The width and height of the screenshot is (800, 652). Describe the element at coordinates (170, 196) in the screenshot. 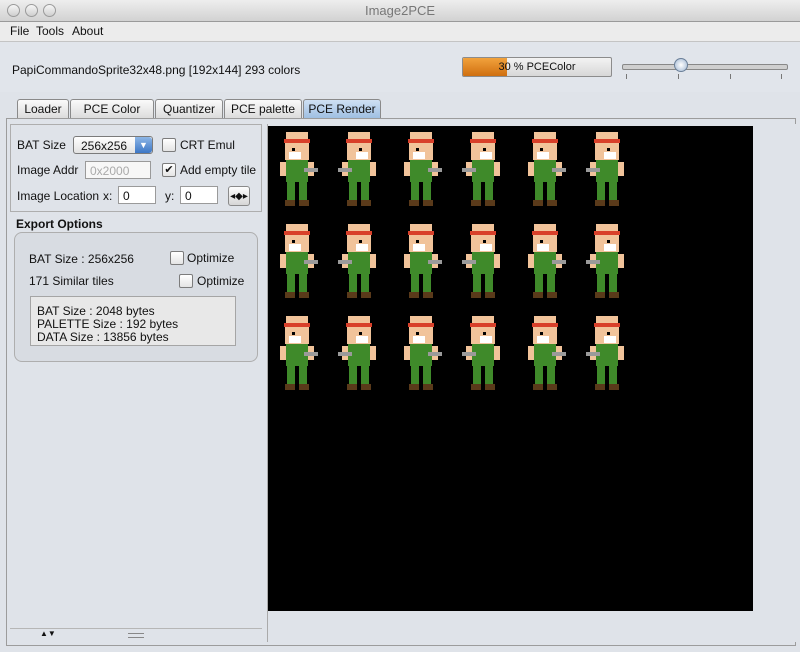

I see `y-label: y:` at that location.